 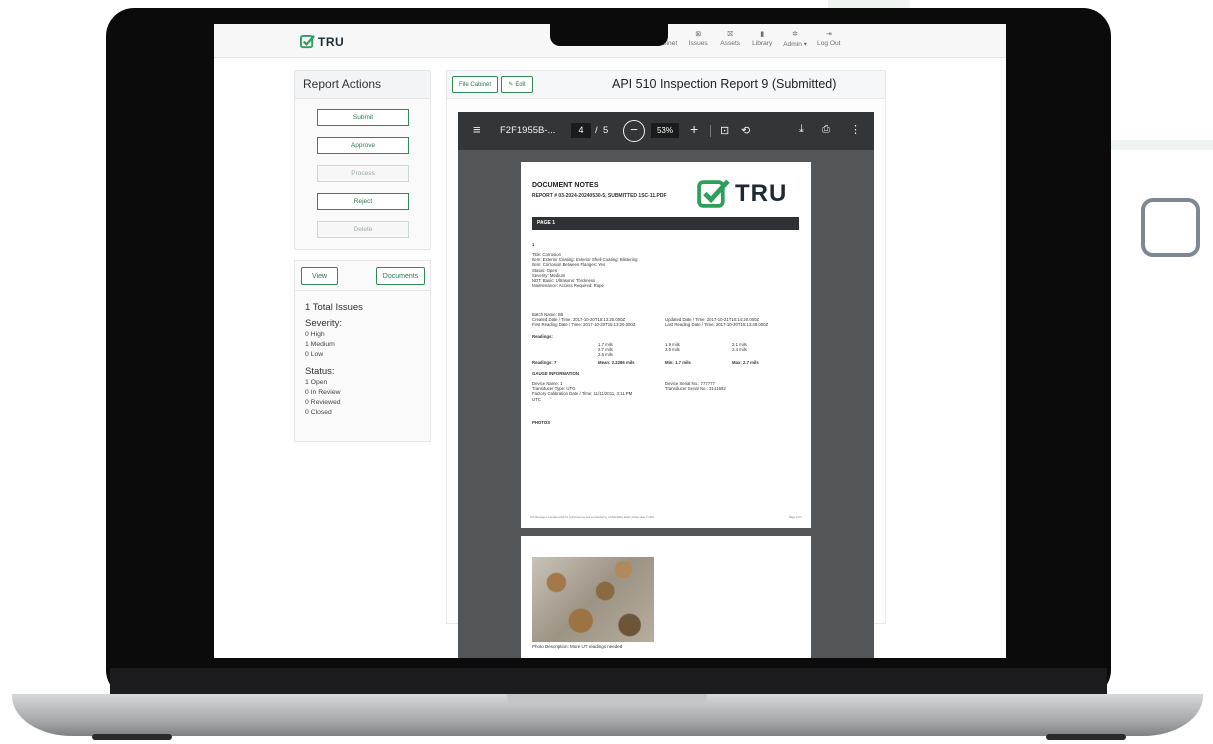 What do you see at coordinates (1170, 227) in the screenshot?
I see `decorative-square-icon` at bounding box center [1170, 227].